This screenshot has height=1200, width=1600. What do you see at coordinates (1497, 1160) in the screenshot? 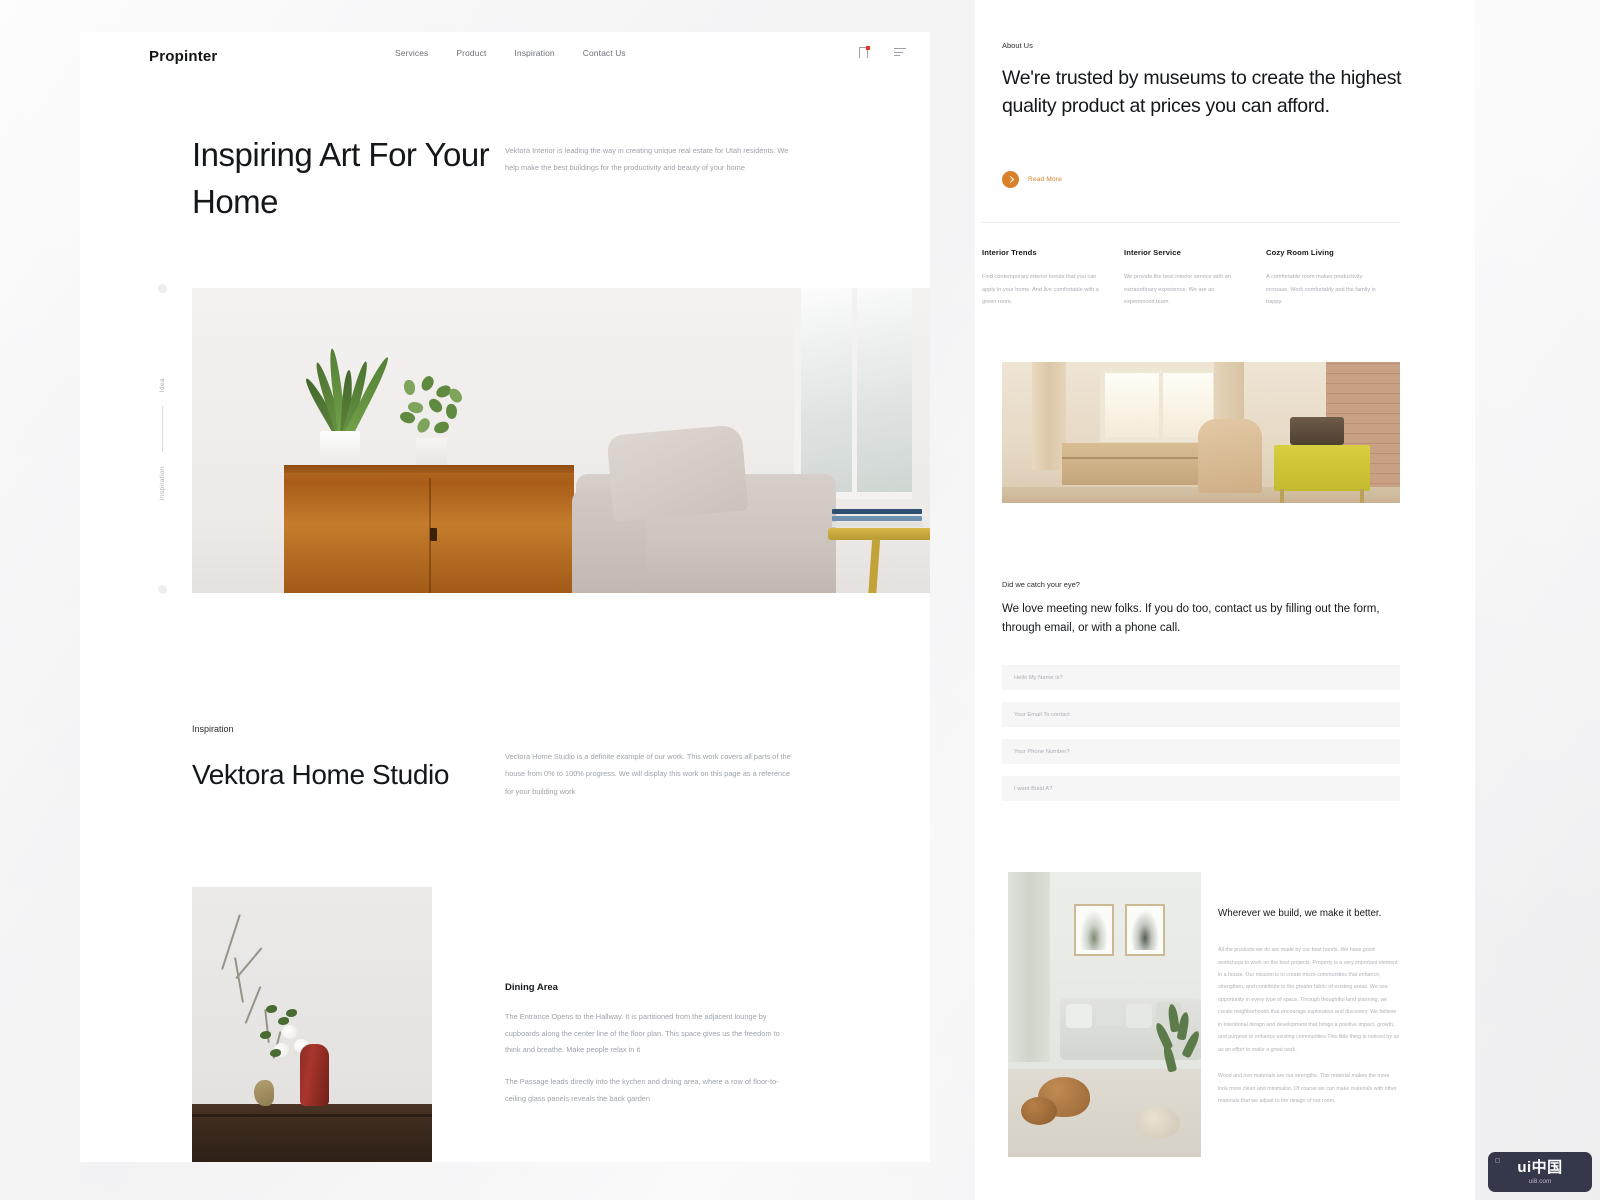
I see `watermark-corner-icon` at bounding box center [1497, 1160].